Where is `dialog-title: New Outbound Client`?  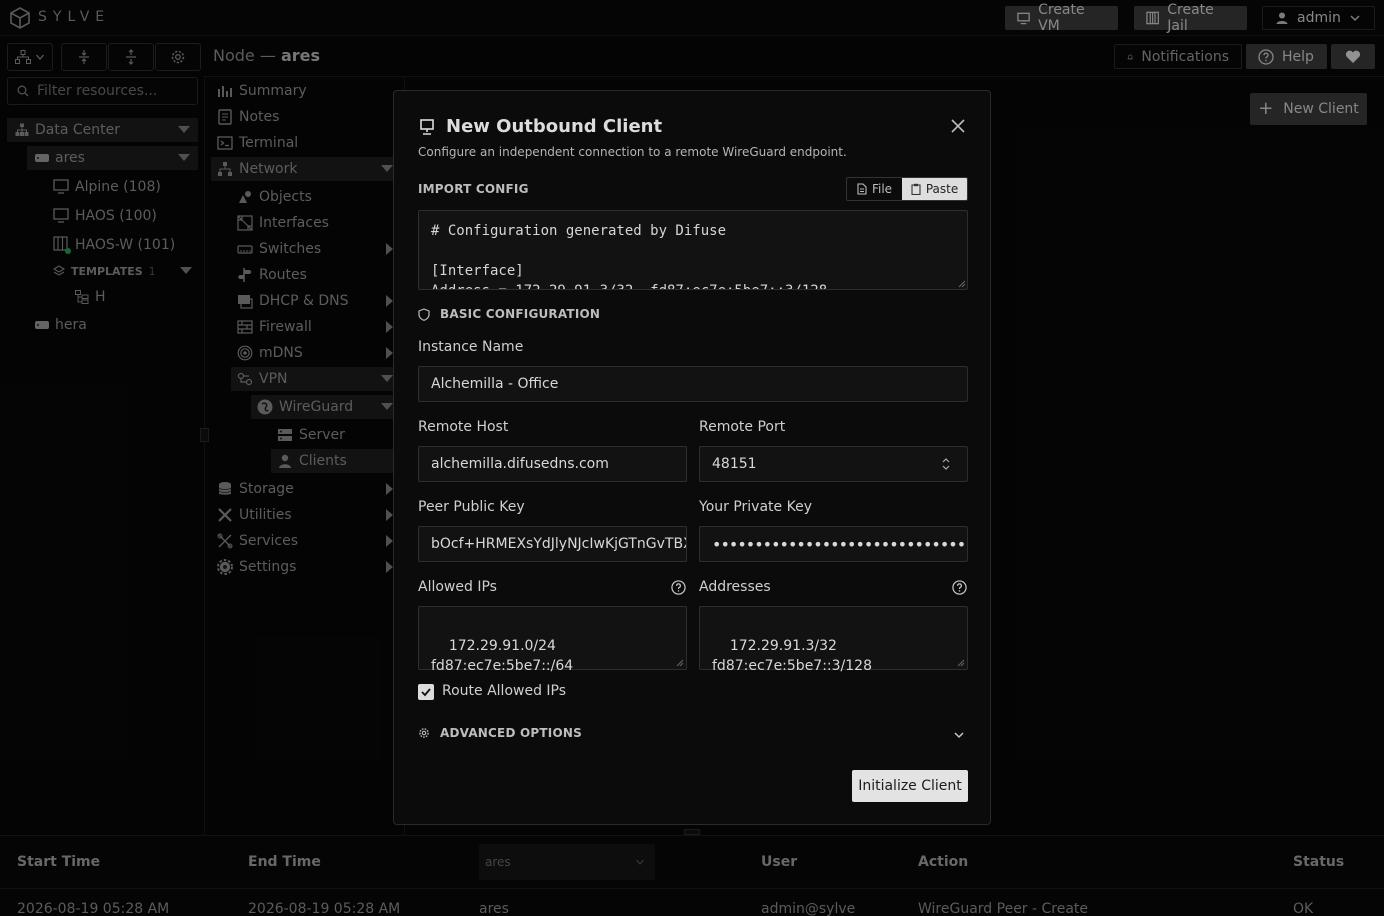
dialog-title: New Outbound Client is located at coordinates (540, 126).